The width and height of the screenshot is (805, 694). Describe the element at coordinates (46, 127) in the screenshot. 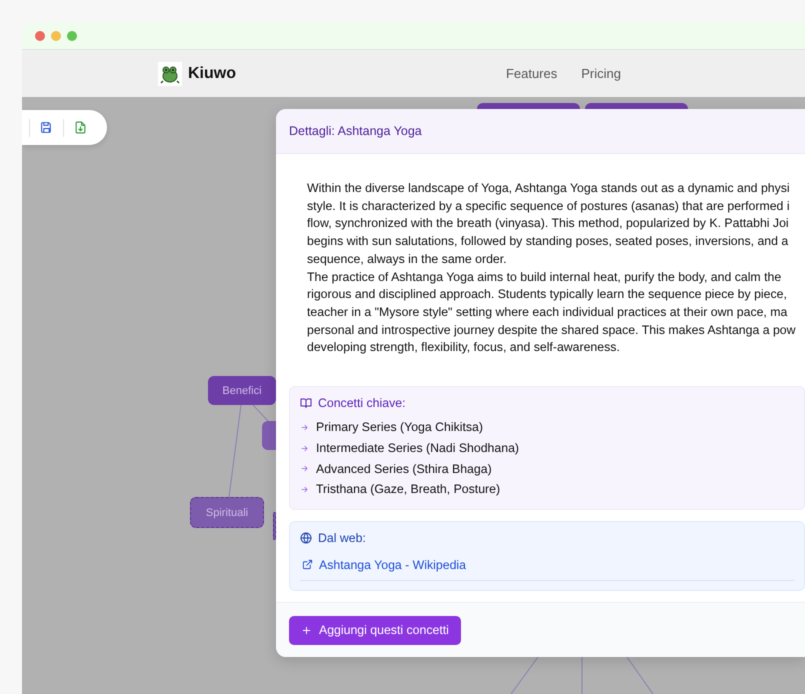

I see `save-icon` at that location.